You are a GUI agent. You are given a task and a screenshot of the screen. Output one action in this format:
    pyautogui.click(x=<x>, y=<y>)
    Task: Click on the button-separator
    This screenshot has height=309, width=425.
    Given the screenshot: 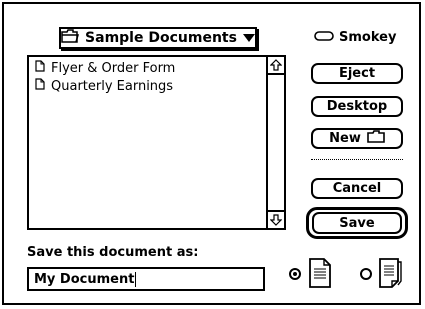 What is the action you would take?
    pyautogui.click(x=357, y=159)
    